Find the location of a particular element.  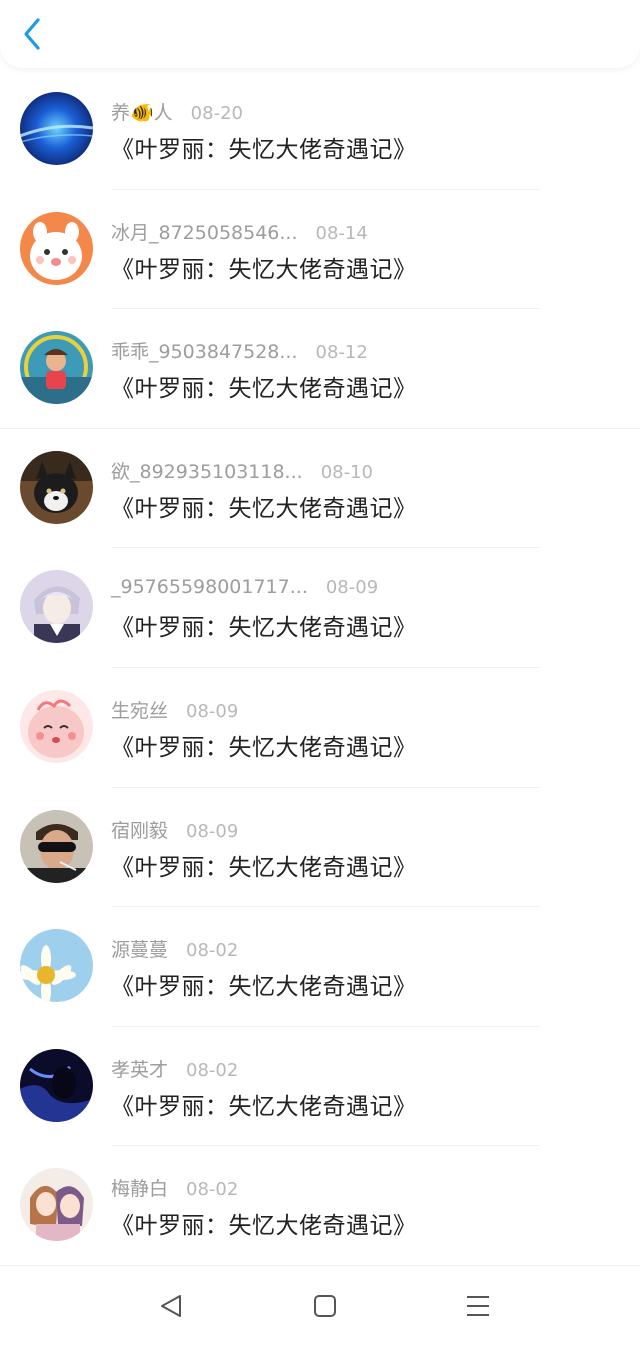

item-date: 08-14 is located at coordinates (341, 233).